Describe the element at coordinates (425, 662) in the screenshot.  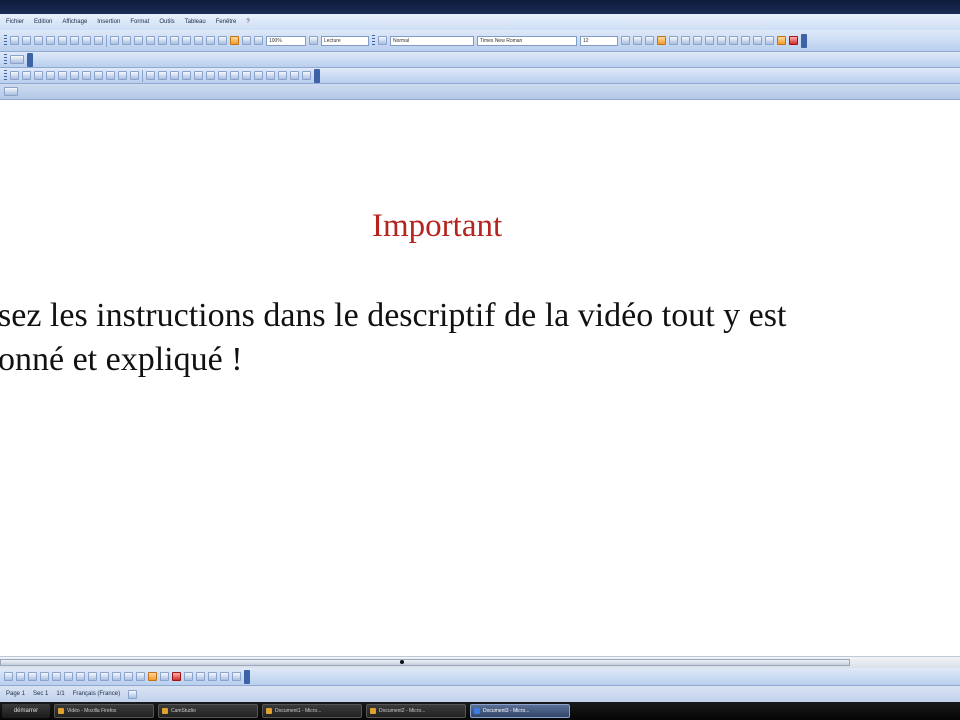
I see `scrollbar-thumb` at that location.